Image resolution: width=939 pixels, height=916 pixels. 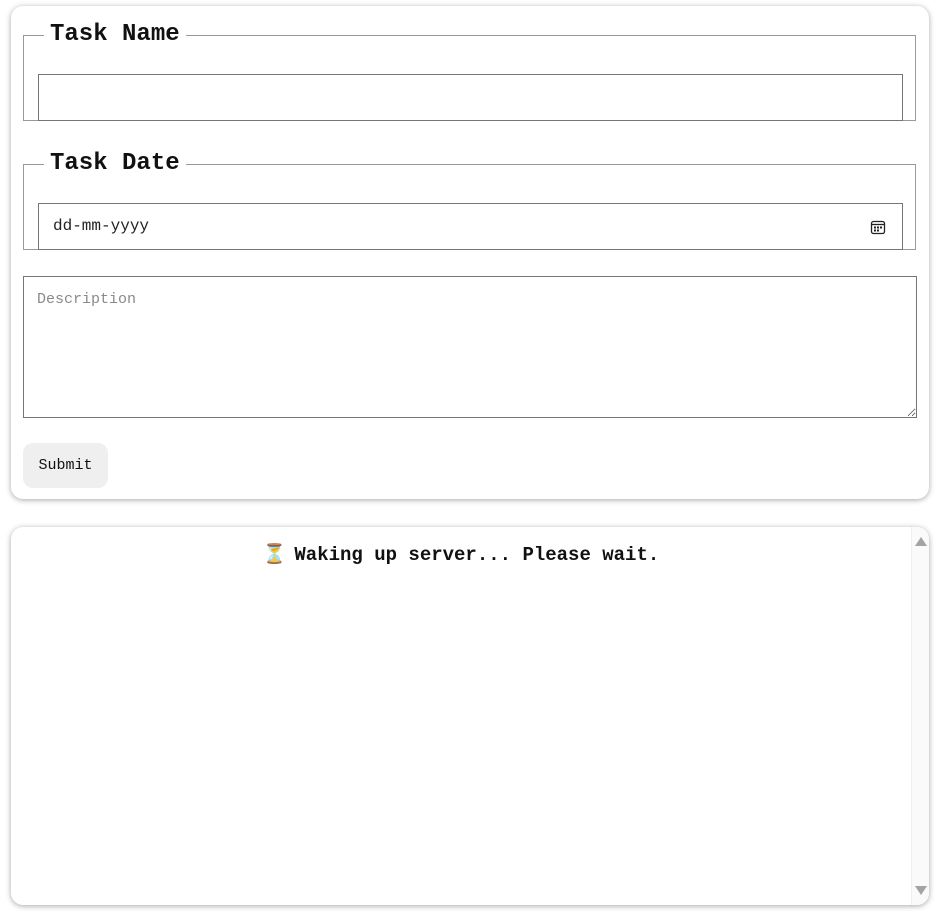 I want to click on status-message: ⏳ Waking up server... Please wait., so click(x=461, y=554).